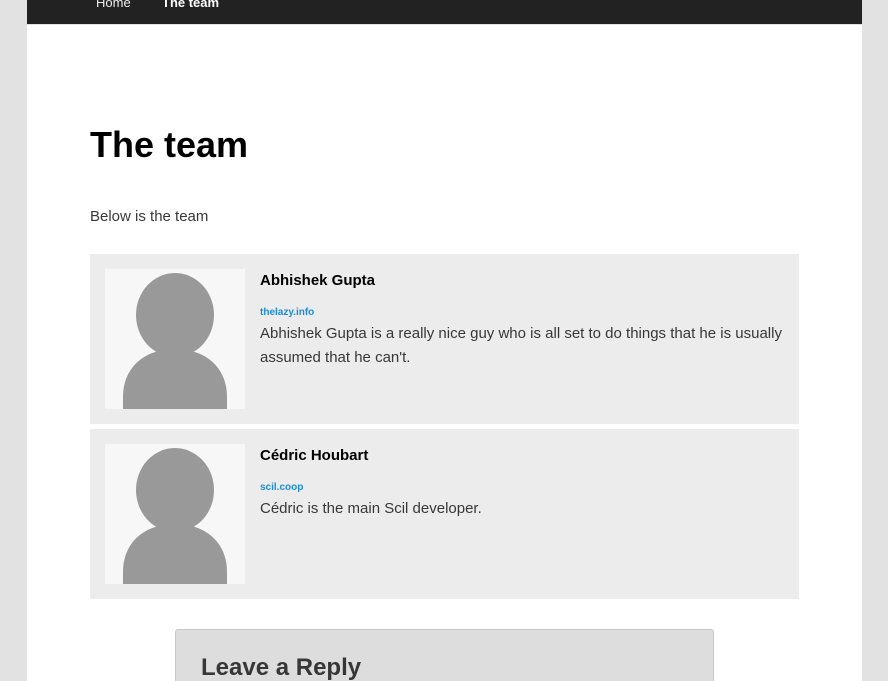 This screenshot has height=681, width=888. What do you see at coordinates (444, 12) in the screenshot?
I see `top-navigation-bar: Home The team` at bounding box center [444, 12].